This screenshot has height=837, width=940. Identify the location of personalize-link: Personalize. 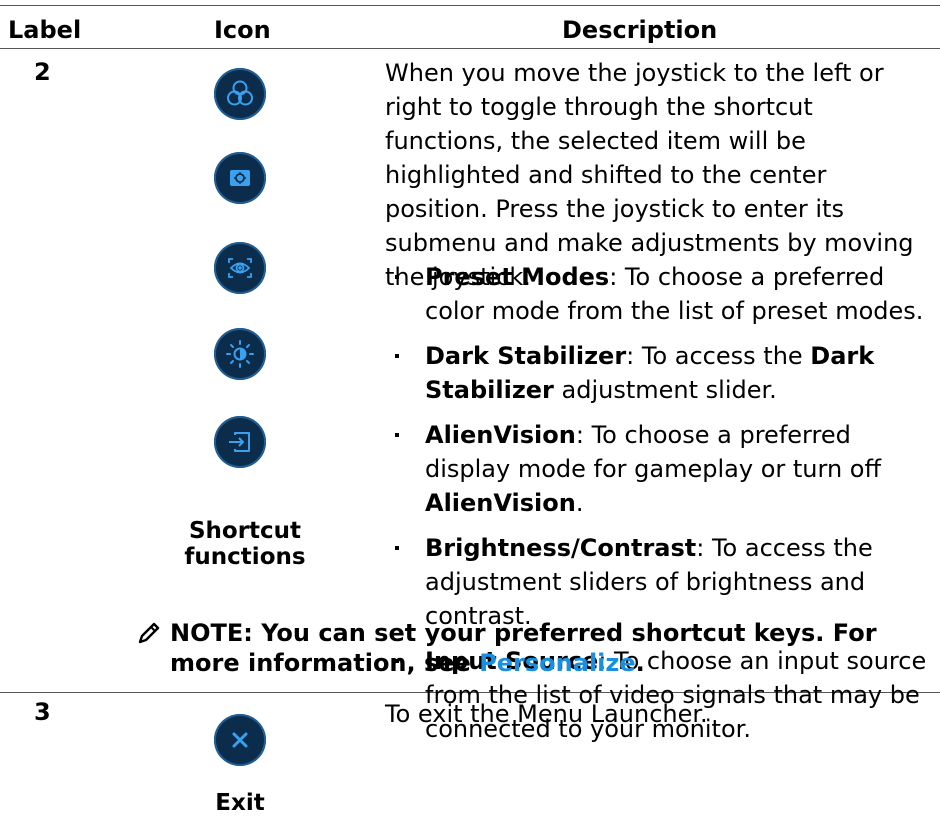
(557, 663).